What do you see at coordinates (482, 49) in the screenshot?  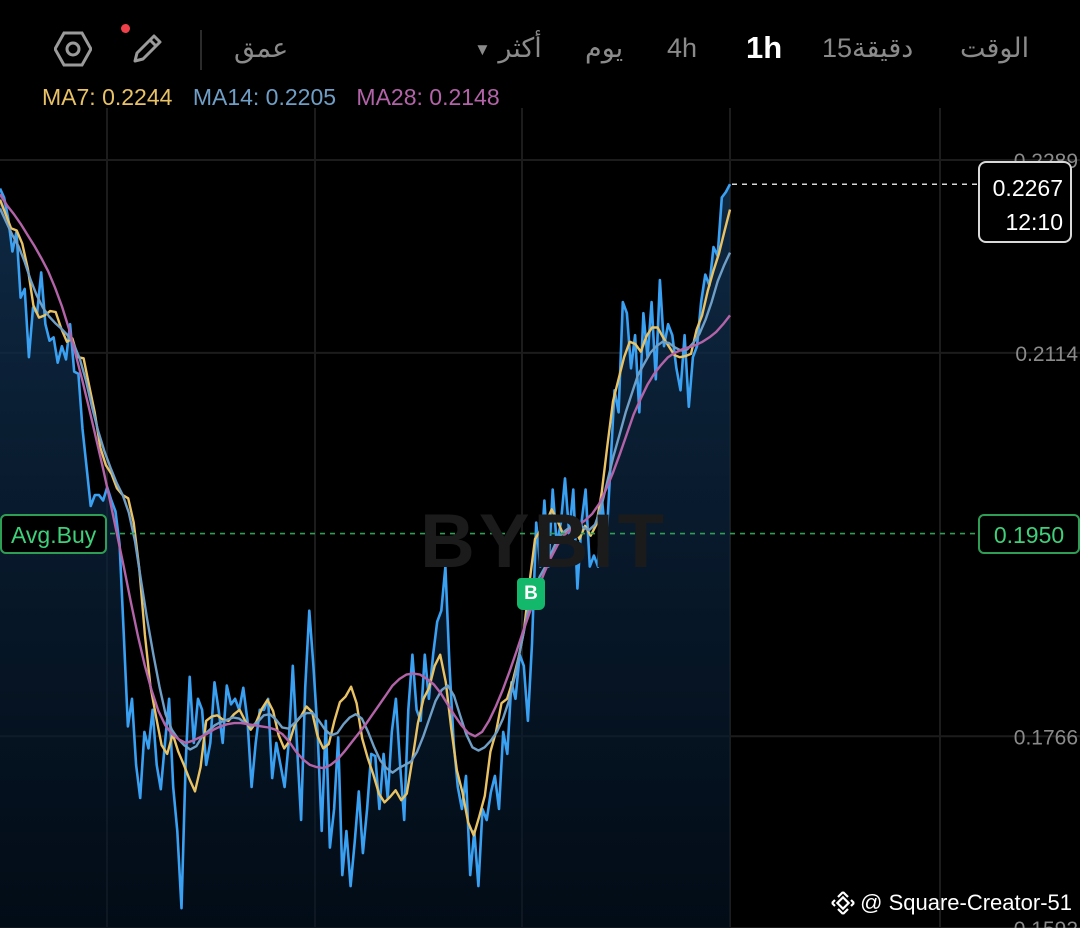 I see `dropdown-triangle-icon: ▼` at bounding box center [482, 49].